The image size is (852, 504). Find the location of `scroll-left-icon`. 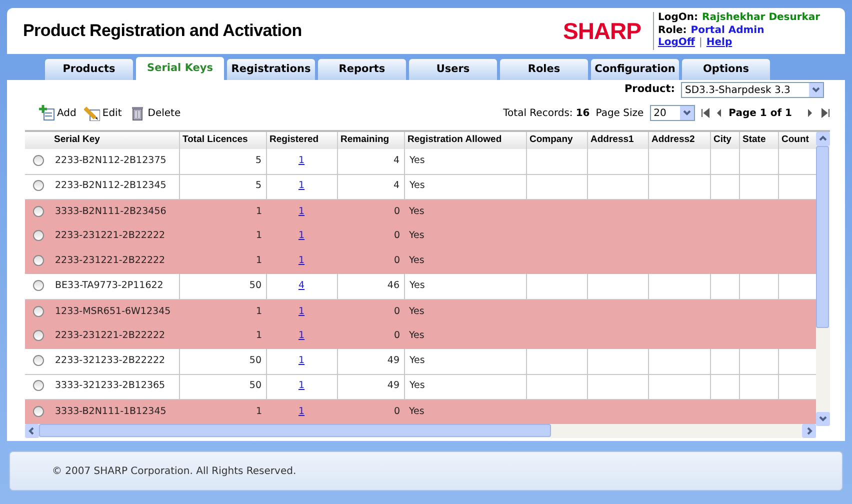

scroll-left-icon is located at coordinates (32, 431).